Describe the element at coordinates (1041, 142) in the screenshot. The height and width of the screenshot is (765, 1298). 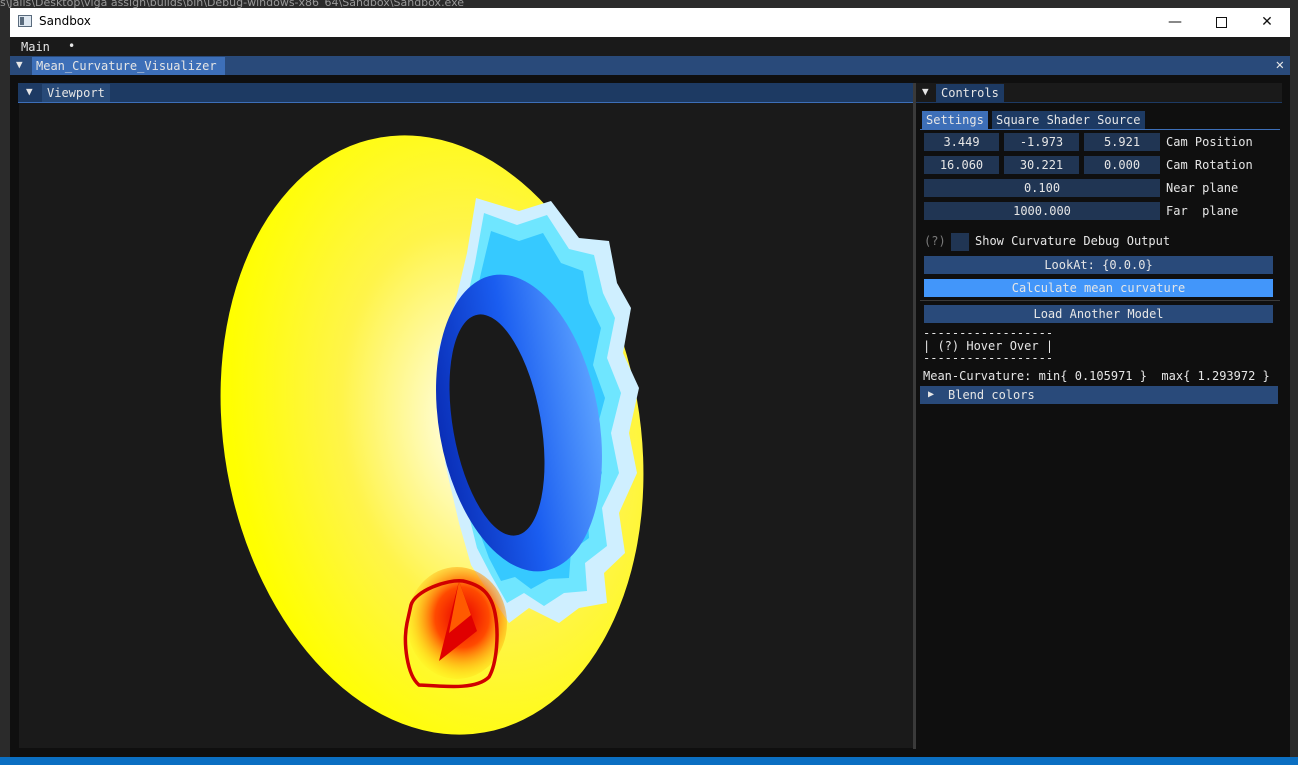
I see `cam-position-y-field: -1.973` at that location.